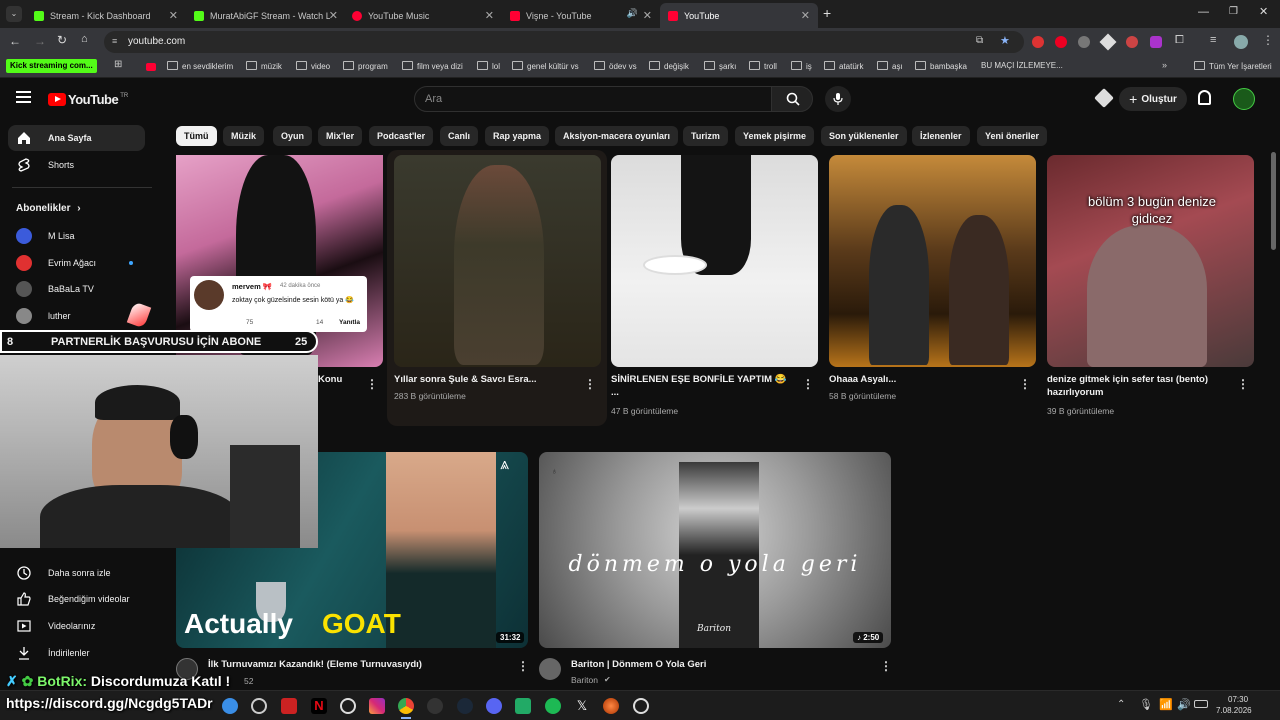  What do you see at coordinates (553, 706) in the screenshot?
I see `spotify-icon` at bounding box center [553, 706].